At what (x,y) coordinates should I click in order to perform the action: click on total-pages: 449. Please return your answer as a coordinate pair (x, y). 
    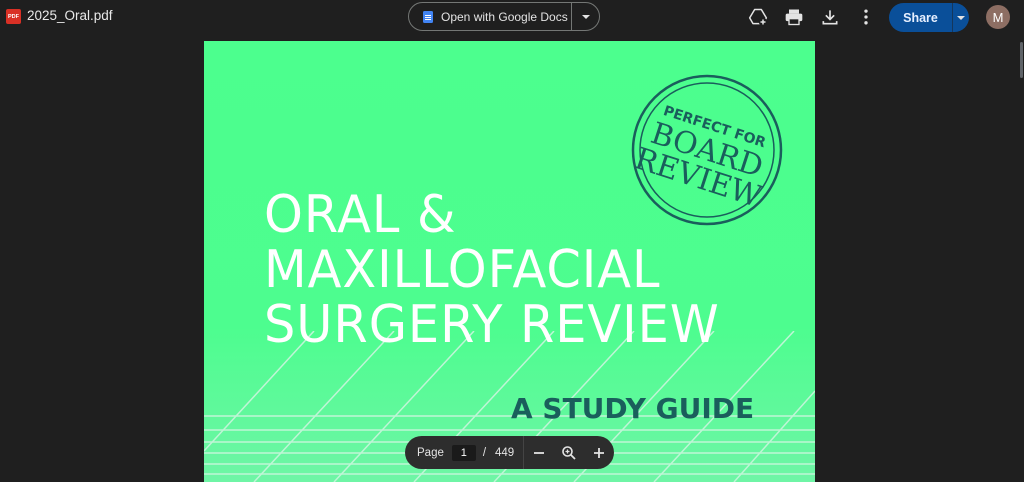
    Looking at the image, I should click on (505, 452).